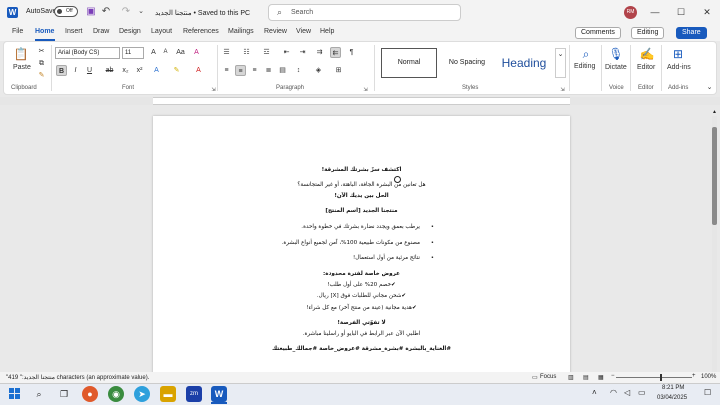 The width and height of the screenshot is (720, 405). What do you see at coordinates (327, 31) in the screenshot?
I see `tab-help: Help` at bounding box center [327, 31].